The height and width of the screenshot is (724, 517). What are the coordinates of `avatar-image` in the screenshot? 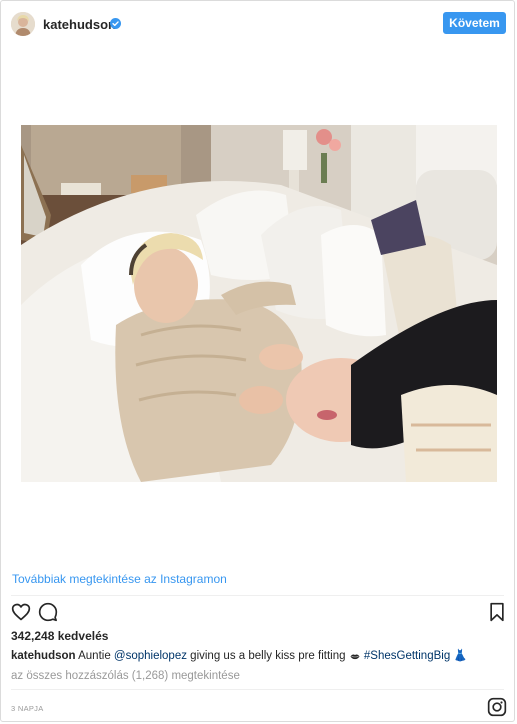 It's located at (23, 24).